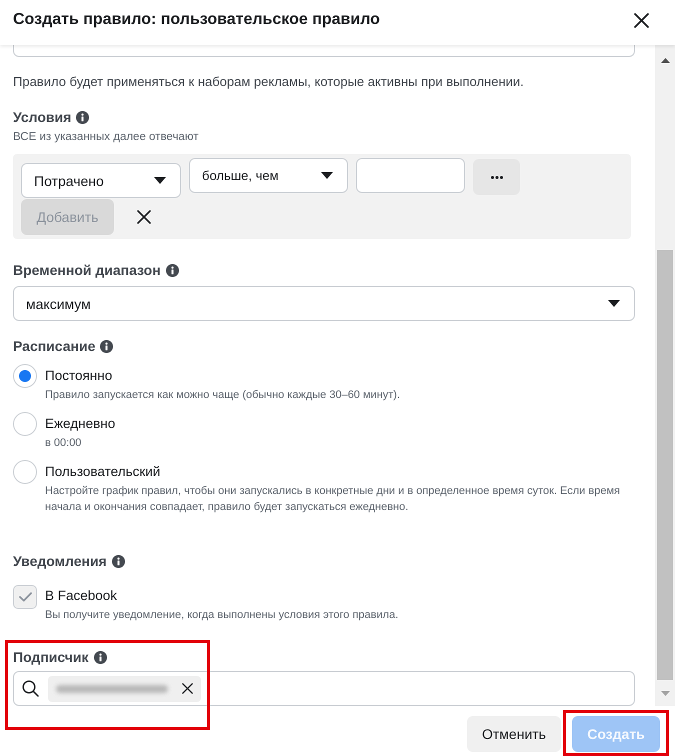  I want to click on section-label: Временной диапазон, so click(87, 270).